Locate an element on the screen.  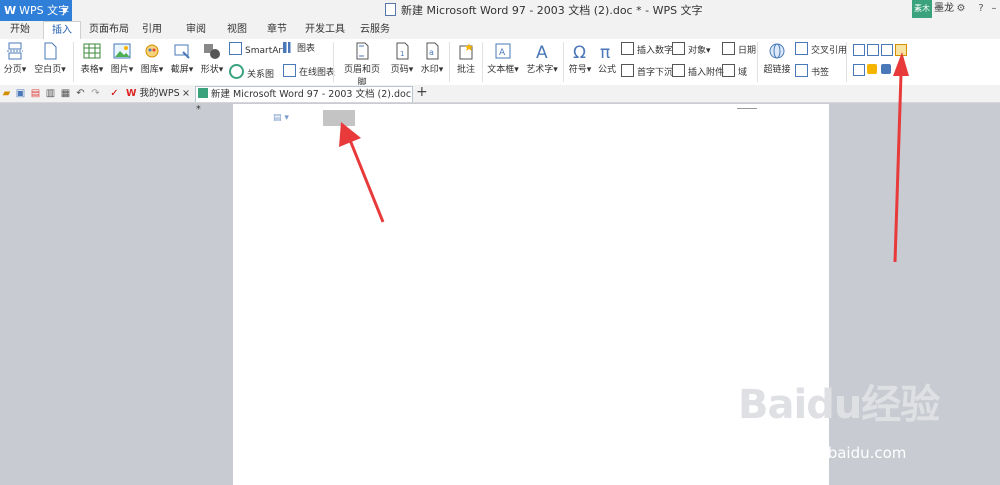
tab-cloud-service: 云服务 is located at coordinates (375, 30).